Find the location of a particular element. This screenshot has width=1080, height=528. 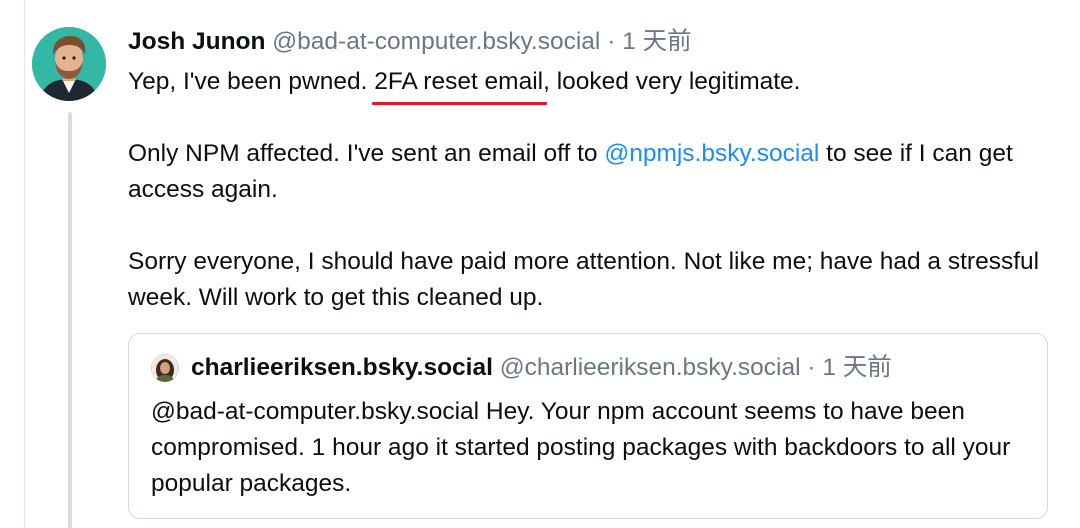

highlighted-phrase-text: 2FA reset email is located at coordinates (459, 81).